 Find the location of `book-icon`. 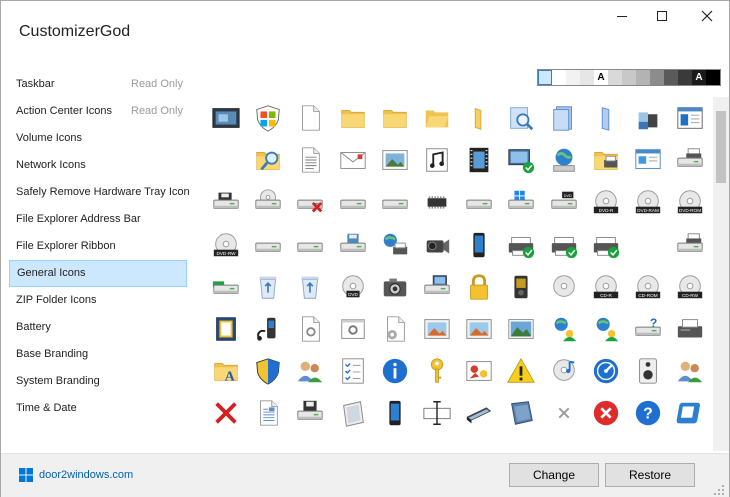

book-icon is located at coordinates (226, 329).